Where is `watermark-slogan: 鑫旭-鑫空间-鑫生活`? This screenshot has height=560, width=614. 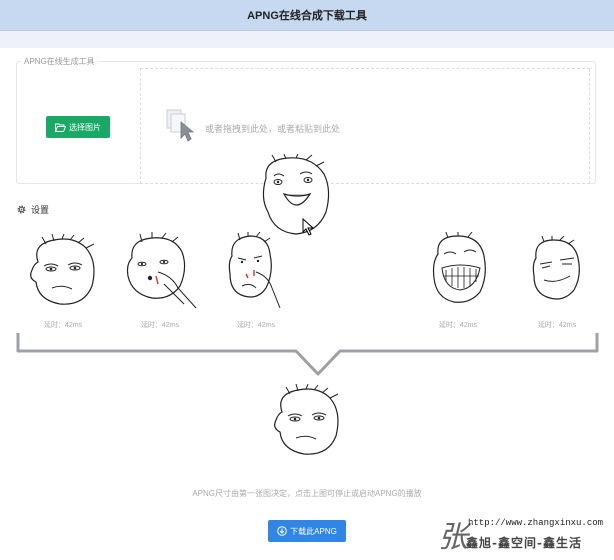 watermark-slogan: 鑫旭-鑫空间-鑫生活 is located at coordinates (524, 543).